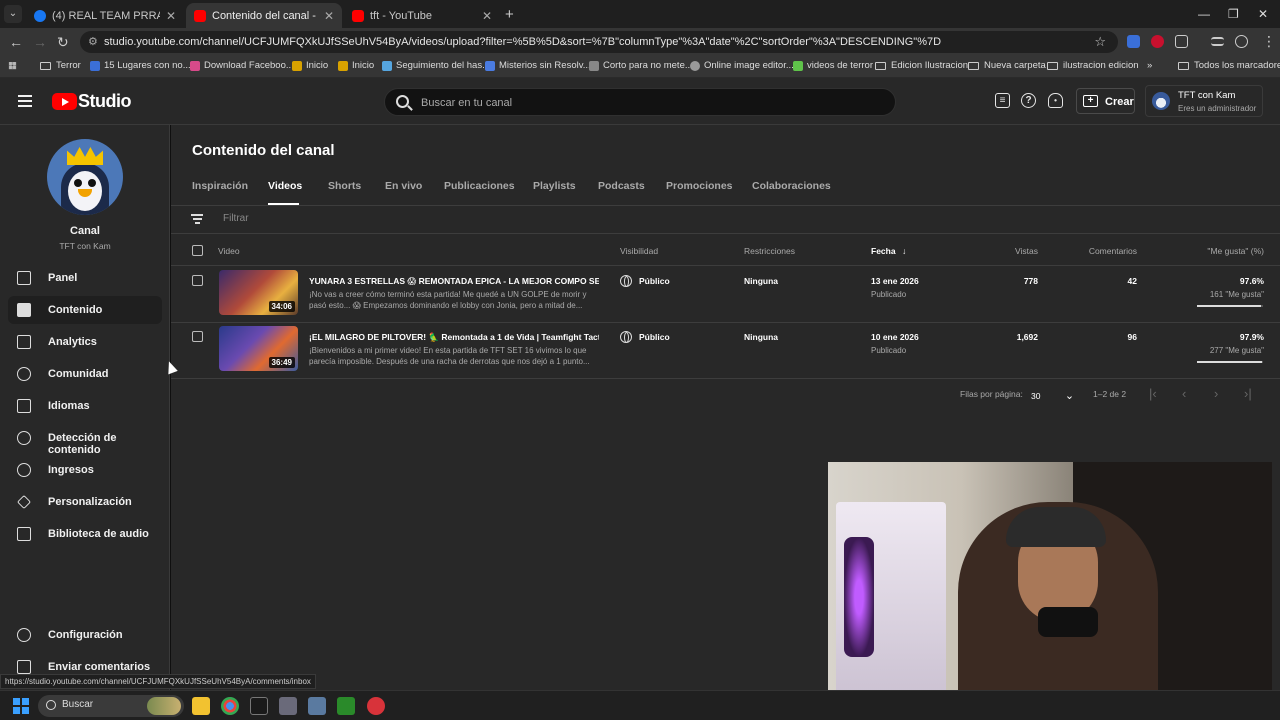 Image resolution: width=1280 pixels, height=720 pixels. Describe the element at coordinates (285, 186) in the screenshot. I see `tab-videos: Videos` at that location.